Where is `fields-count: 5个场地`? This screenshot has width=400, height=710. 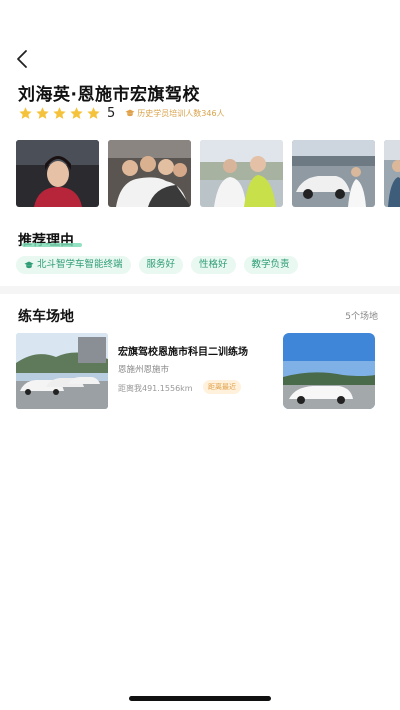
fields-count: 5个场地 is located at coordinates (361, 315).